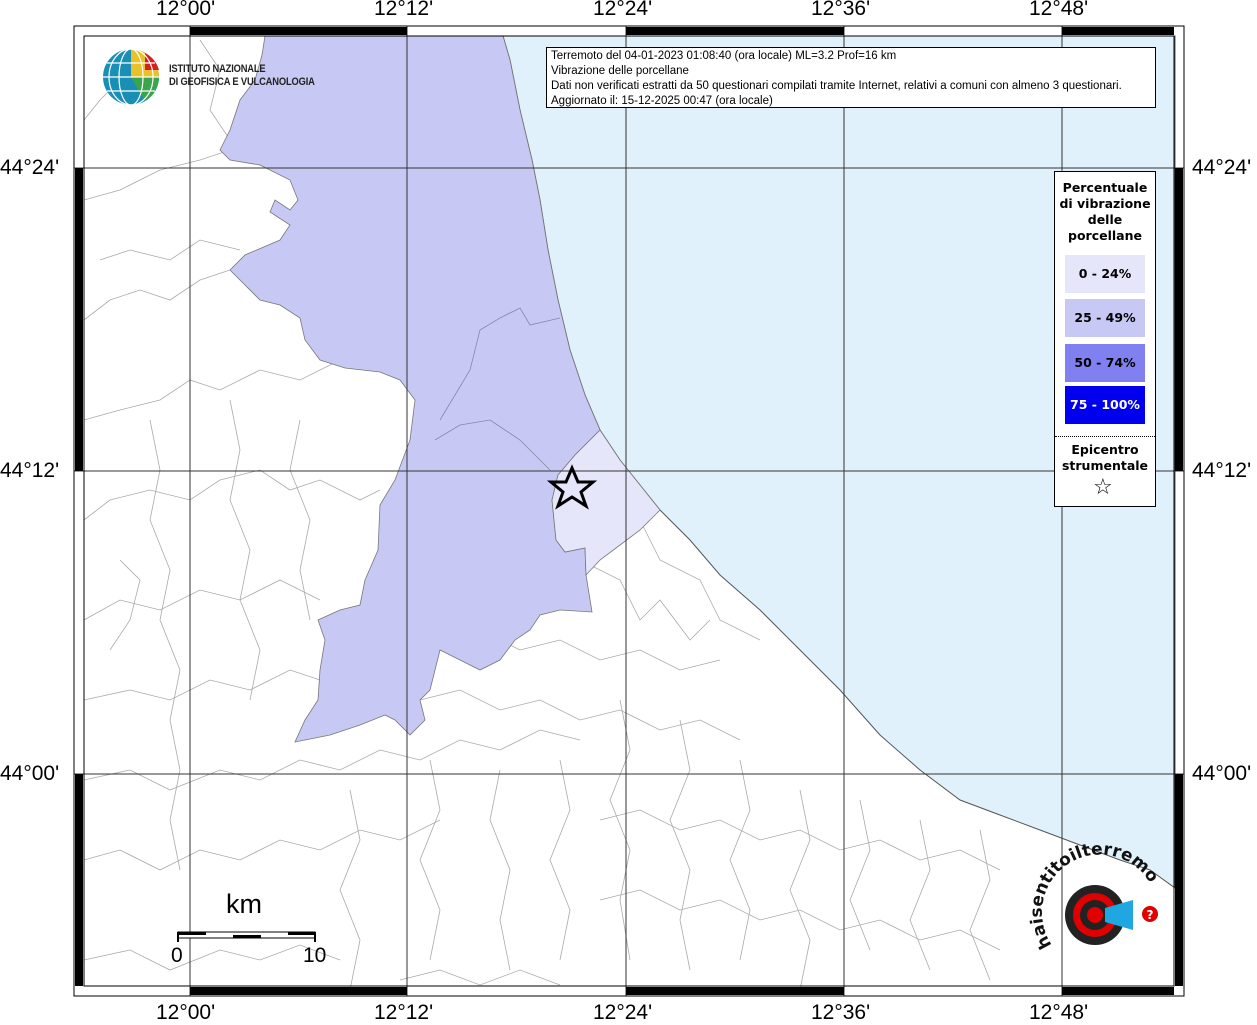  What do you see at coordinates (620, 71) in the screenshot?
I see `event-info-line: Vibrazione delle porcellane` at bounding box center [620, 71].